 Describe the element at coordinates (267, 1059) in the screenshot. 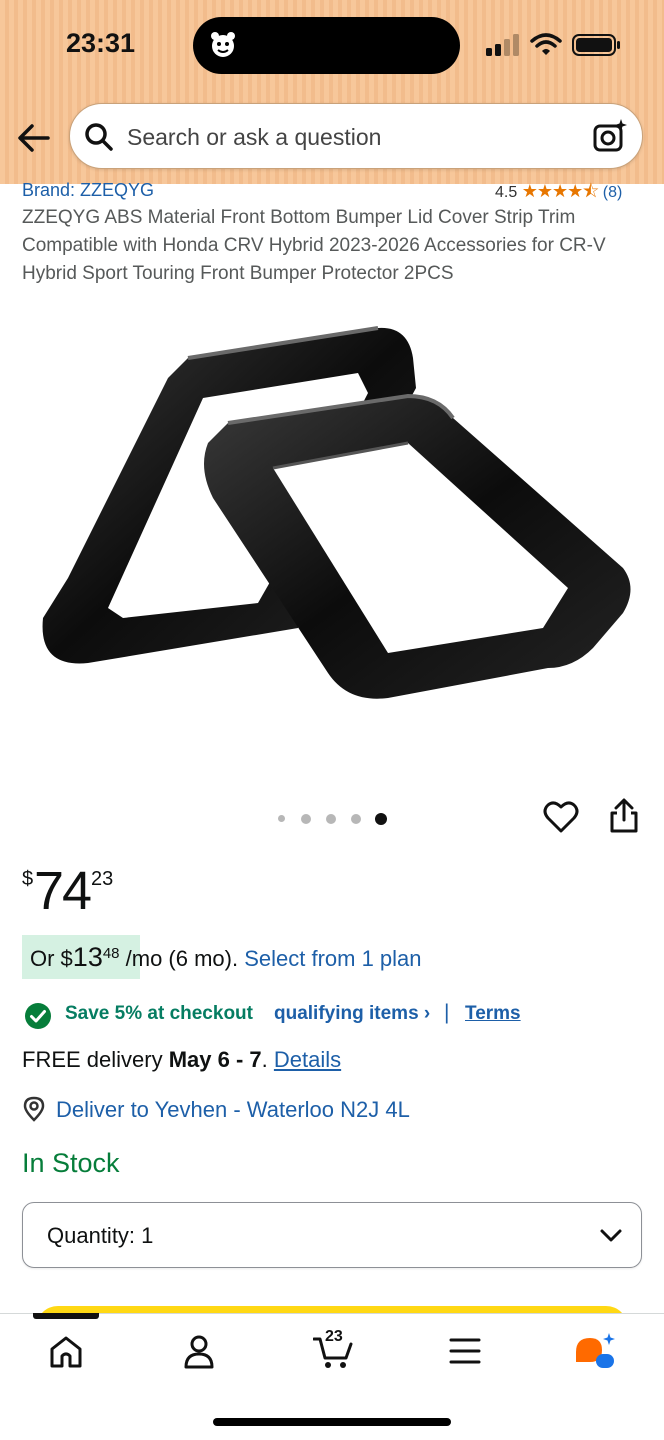

I see `delivery-period: .` at that location.